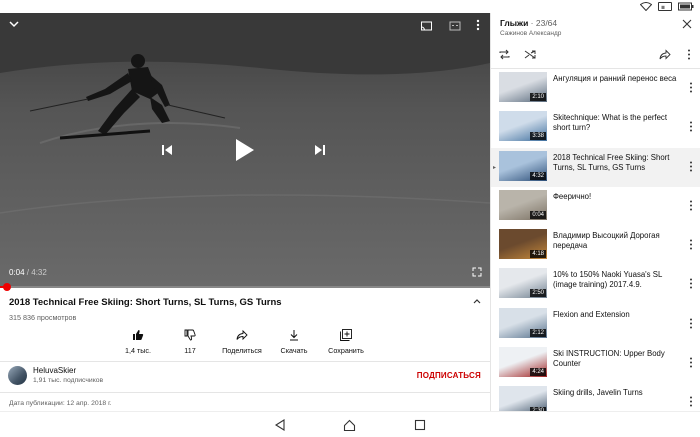 The height and width of the screenshot is (437, 700). What do you see at coordinates (538, 254) in the screenshot?
I see `thumbnail-duration: 4:18` at bounding box center [538, 254].